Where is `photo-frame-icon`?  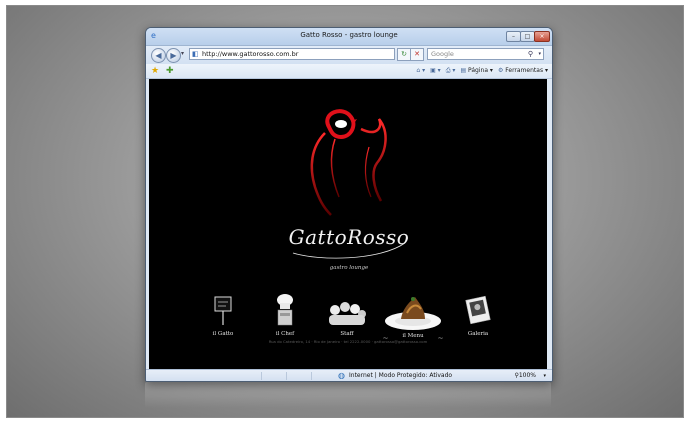 photo-frame-icon is located at coordinates (478, 310).